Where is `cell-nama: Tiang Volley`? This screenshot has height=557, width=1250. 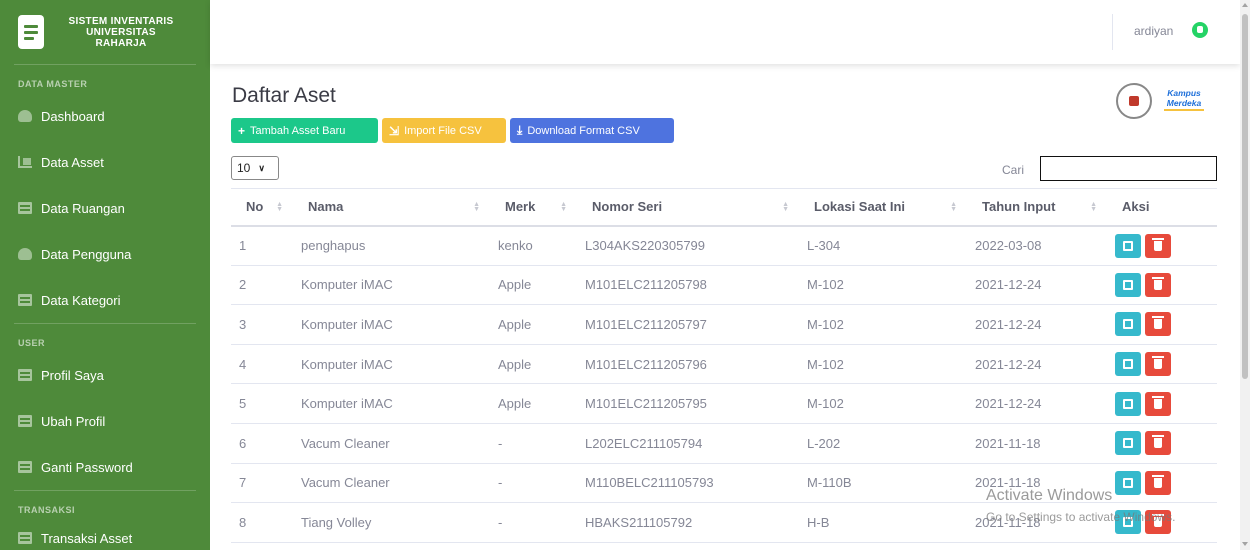 cell-nama: Tiang Volley is located at coordinates (391, 522).